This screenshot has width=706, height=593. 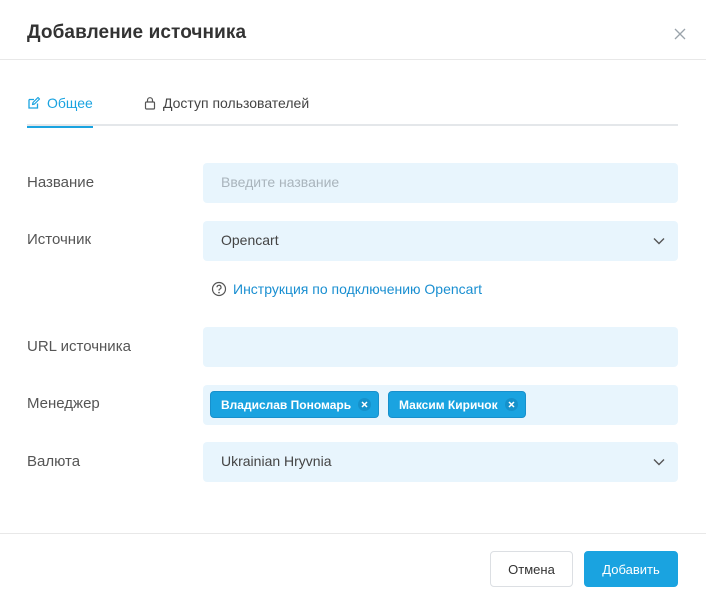 I want to click on name-placeholder: Введите название, so click(x=280, y=182).